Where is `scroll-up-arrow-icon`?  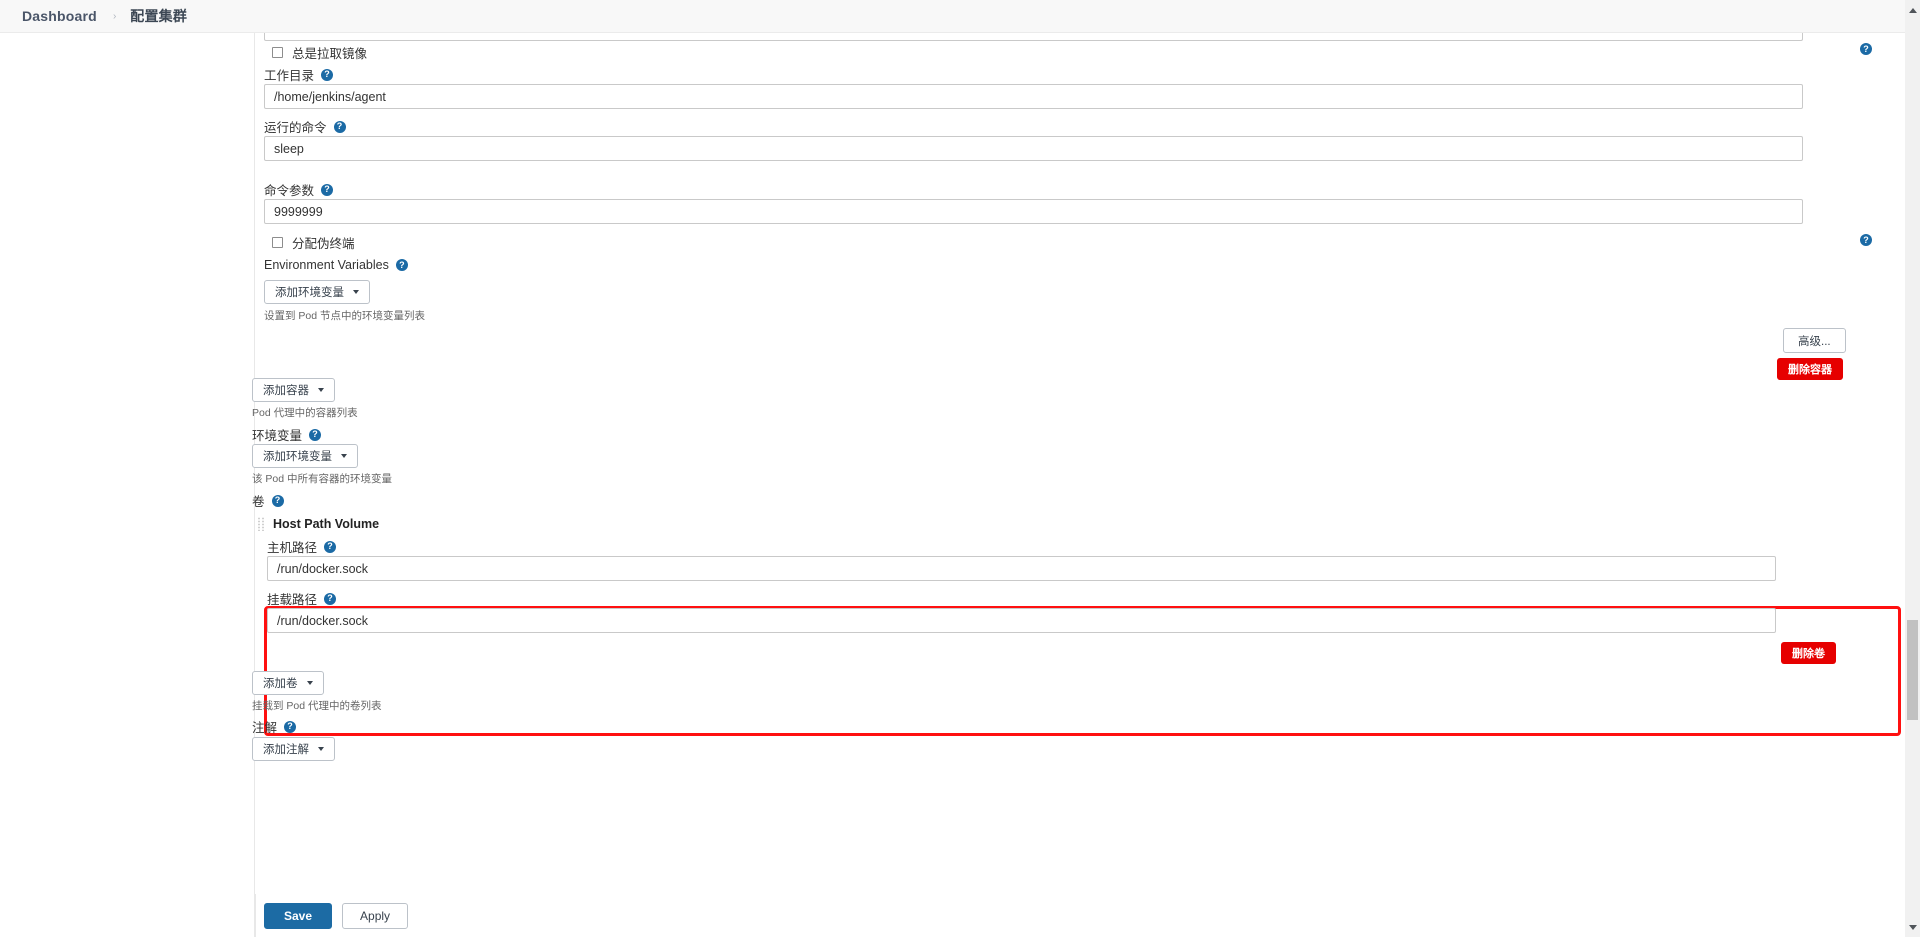 scroll-up-arrow-icon is located at coordinates (1912, 10).